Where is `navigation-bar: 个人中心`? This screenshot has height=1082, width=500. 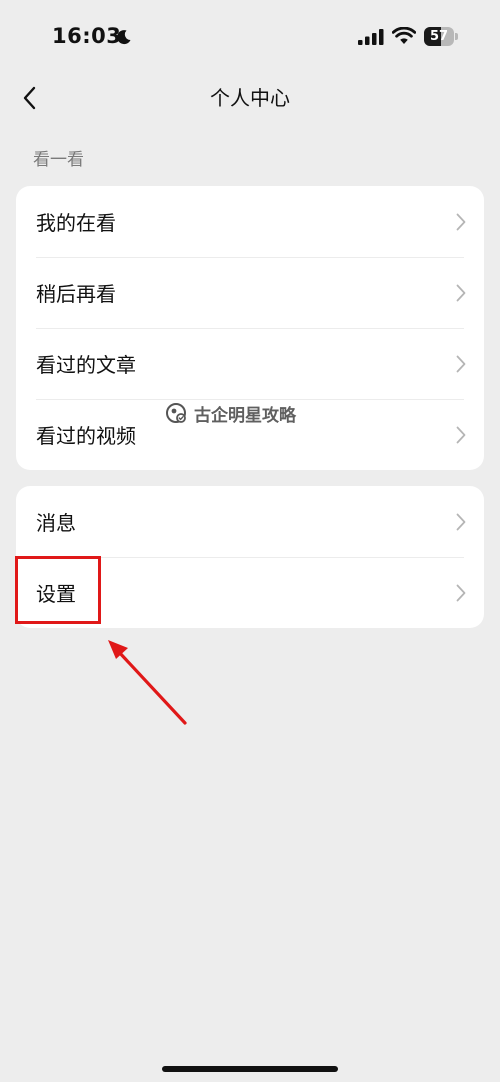 navigation-bar: 个人中心 is located at coordinates (250, 98).